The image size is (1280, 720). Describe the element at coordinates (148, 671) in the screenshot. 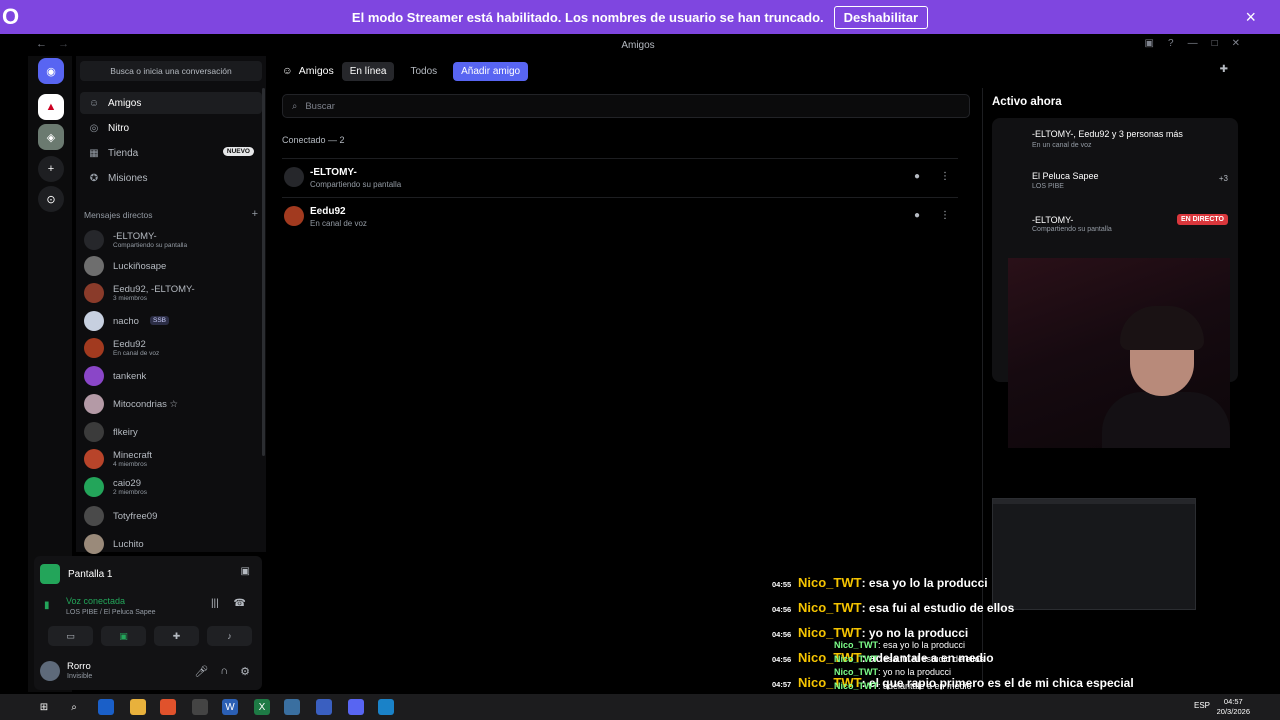

I see `current-user: Rorro Invisible 🎤︎ ∩ ⚙` at that location.